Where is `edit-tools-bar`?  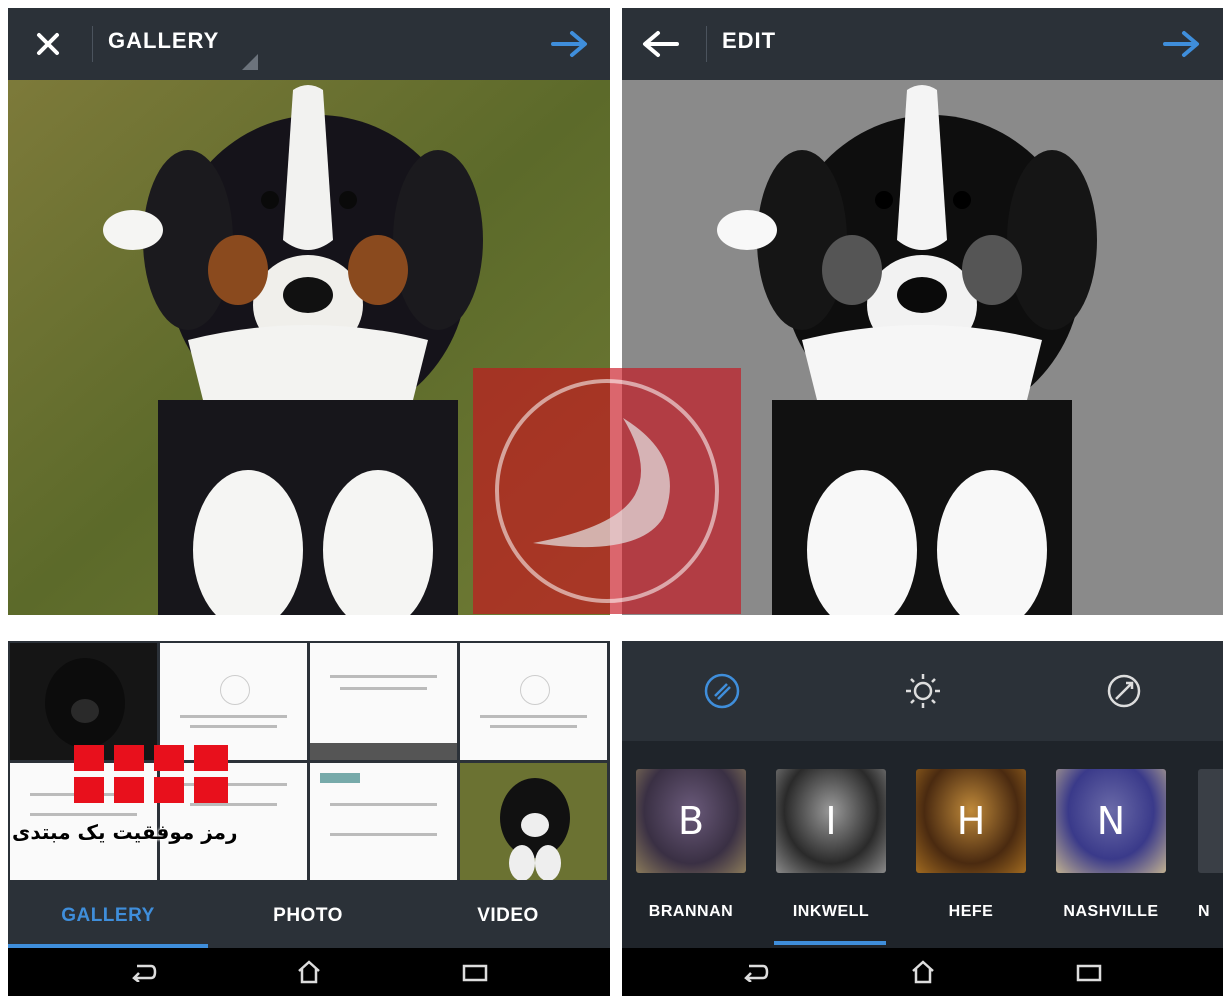
edit-tools-bar is located at coordinates (922, 691).